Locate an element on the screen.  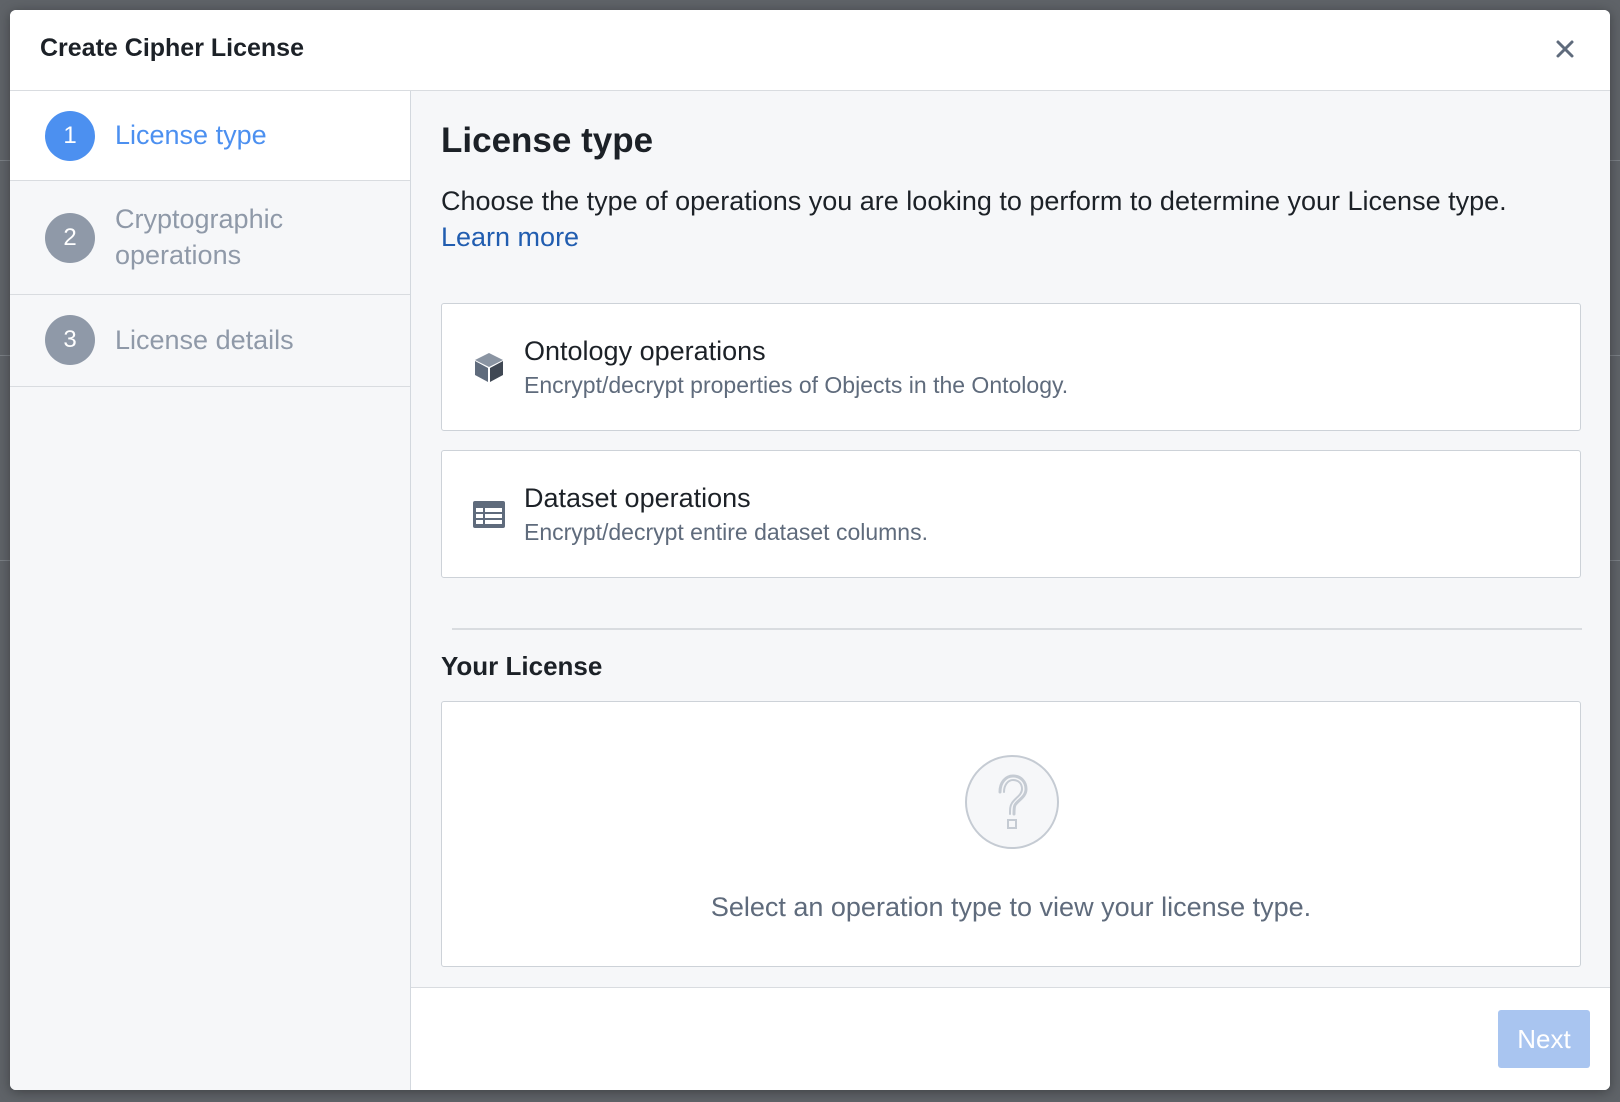
close-icon is located at coordinates (1565, 49).